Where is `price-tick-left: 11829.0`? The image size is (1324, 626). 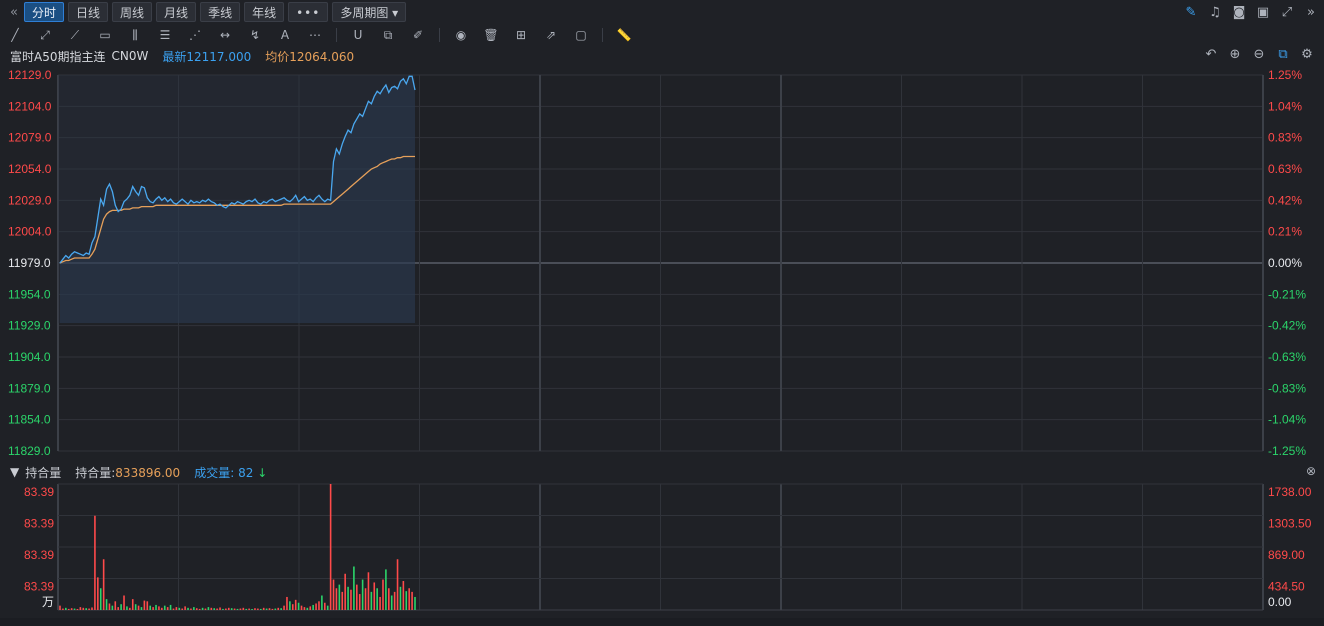
price-tick-left: 11829.0 is located at coordinates (29, 451).